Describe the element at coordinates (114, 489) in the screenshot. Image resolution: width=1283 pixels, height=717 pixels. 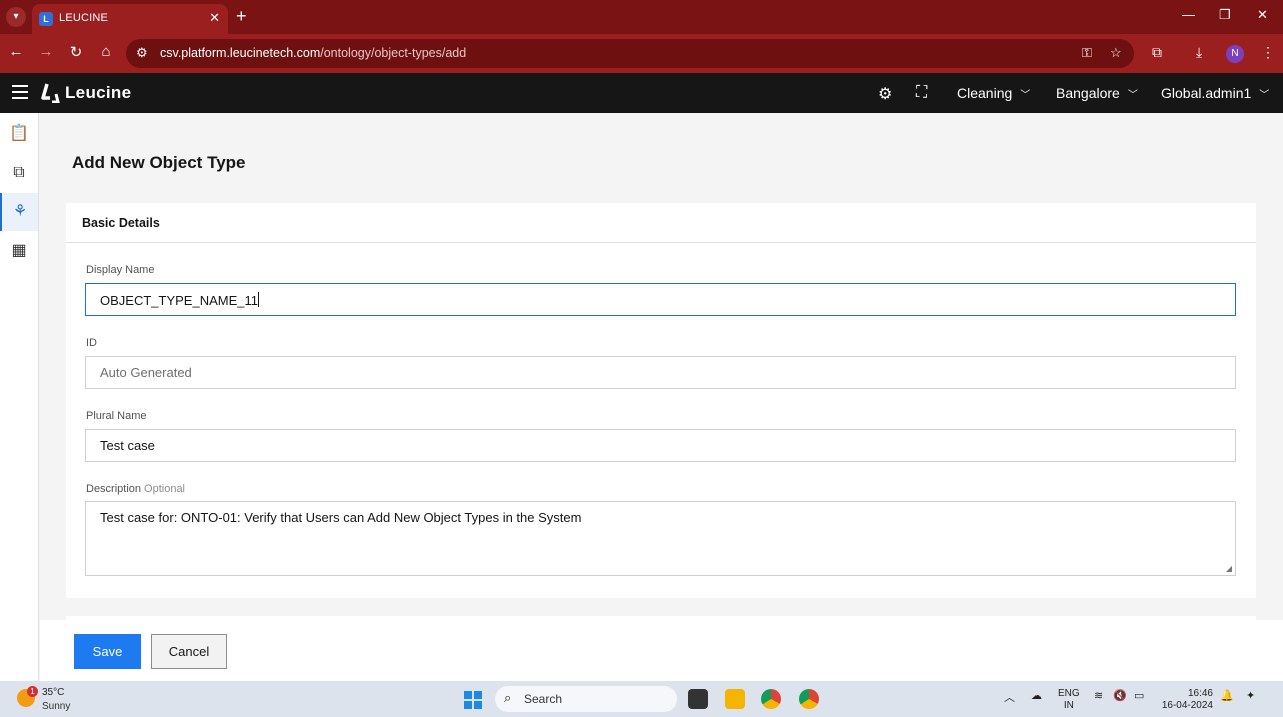
I see `description-label-text: Description` at that location.